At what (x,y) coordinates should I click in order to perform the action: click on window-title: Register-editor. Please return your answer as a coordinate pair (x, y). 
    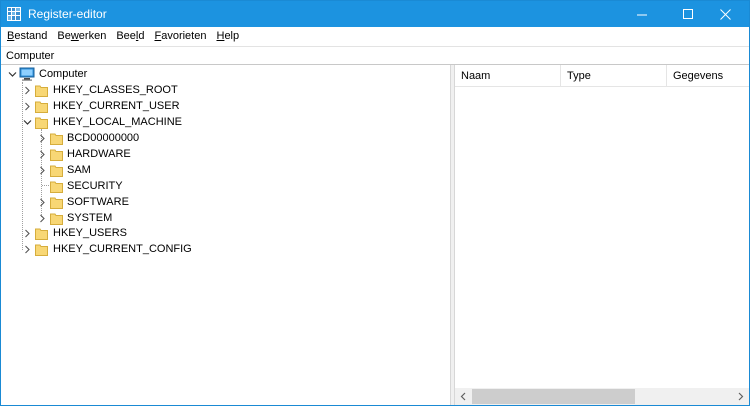
    Looking at the image, I should click on (67, 14).